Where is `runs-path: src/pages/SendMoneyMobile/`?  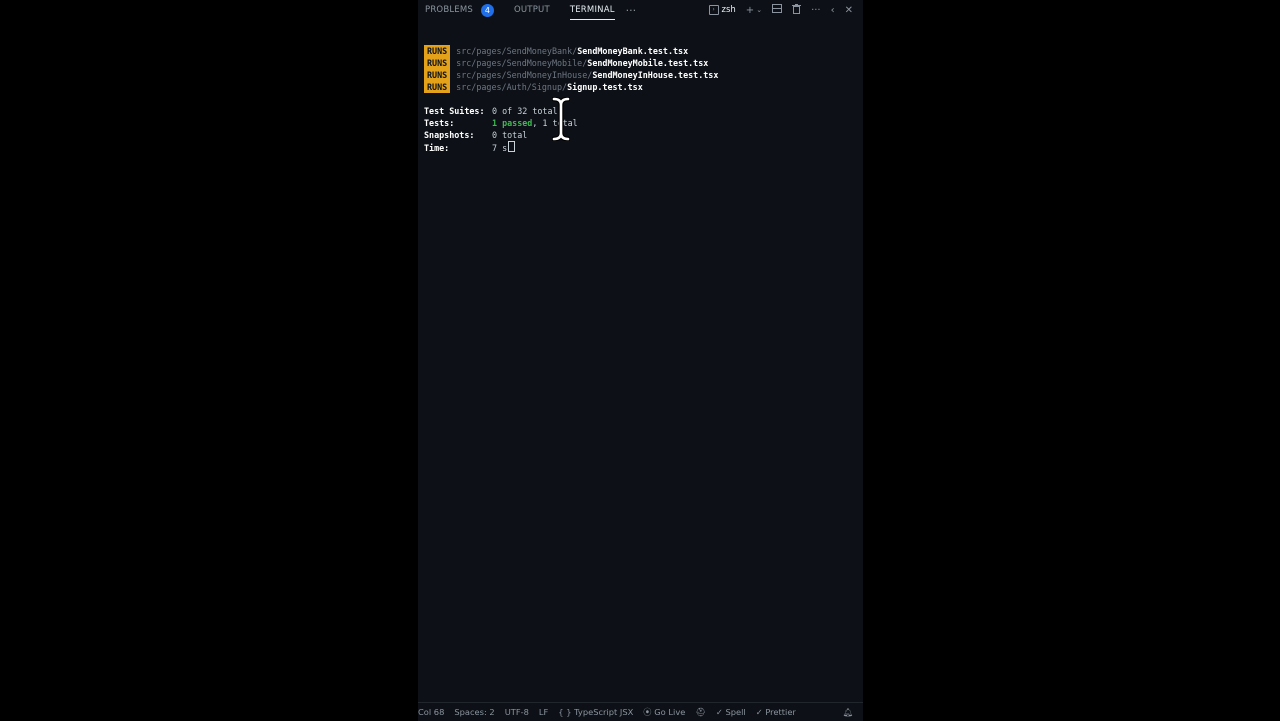
runs-path: src/pages/SendMoneyMobile/ is located at coordinates (522, 63).